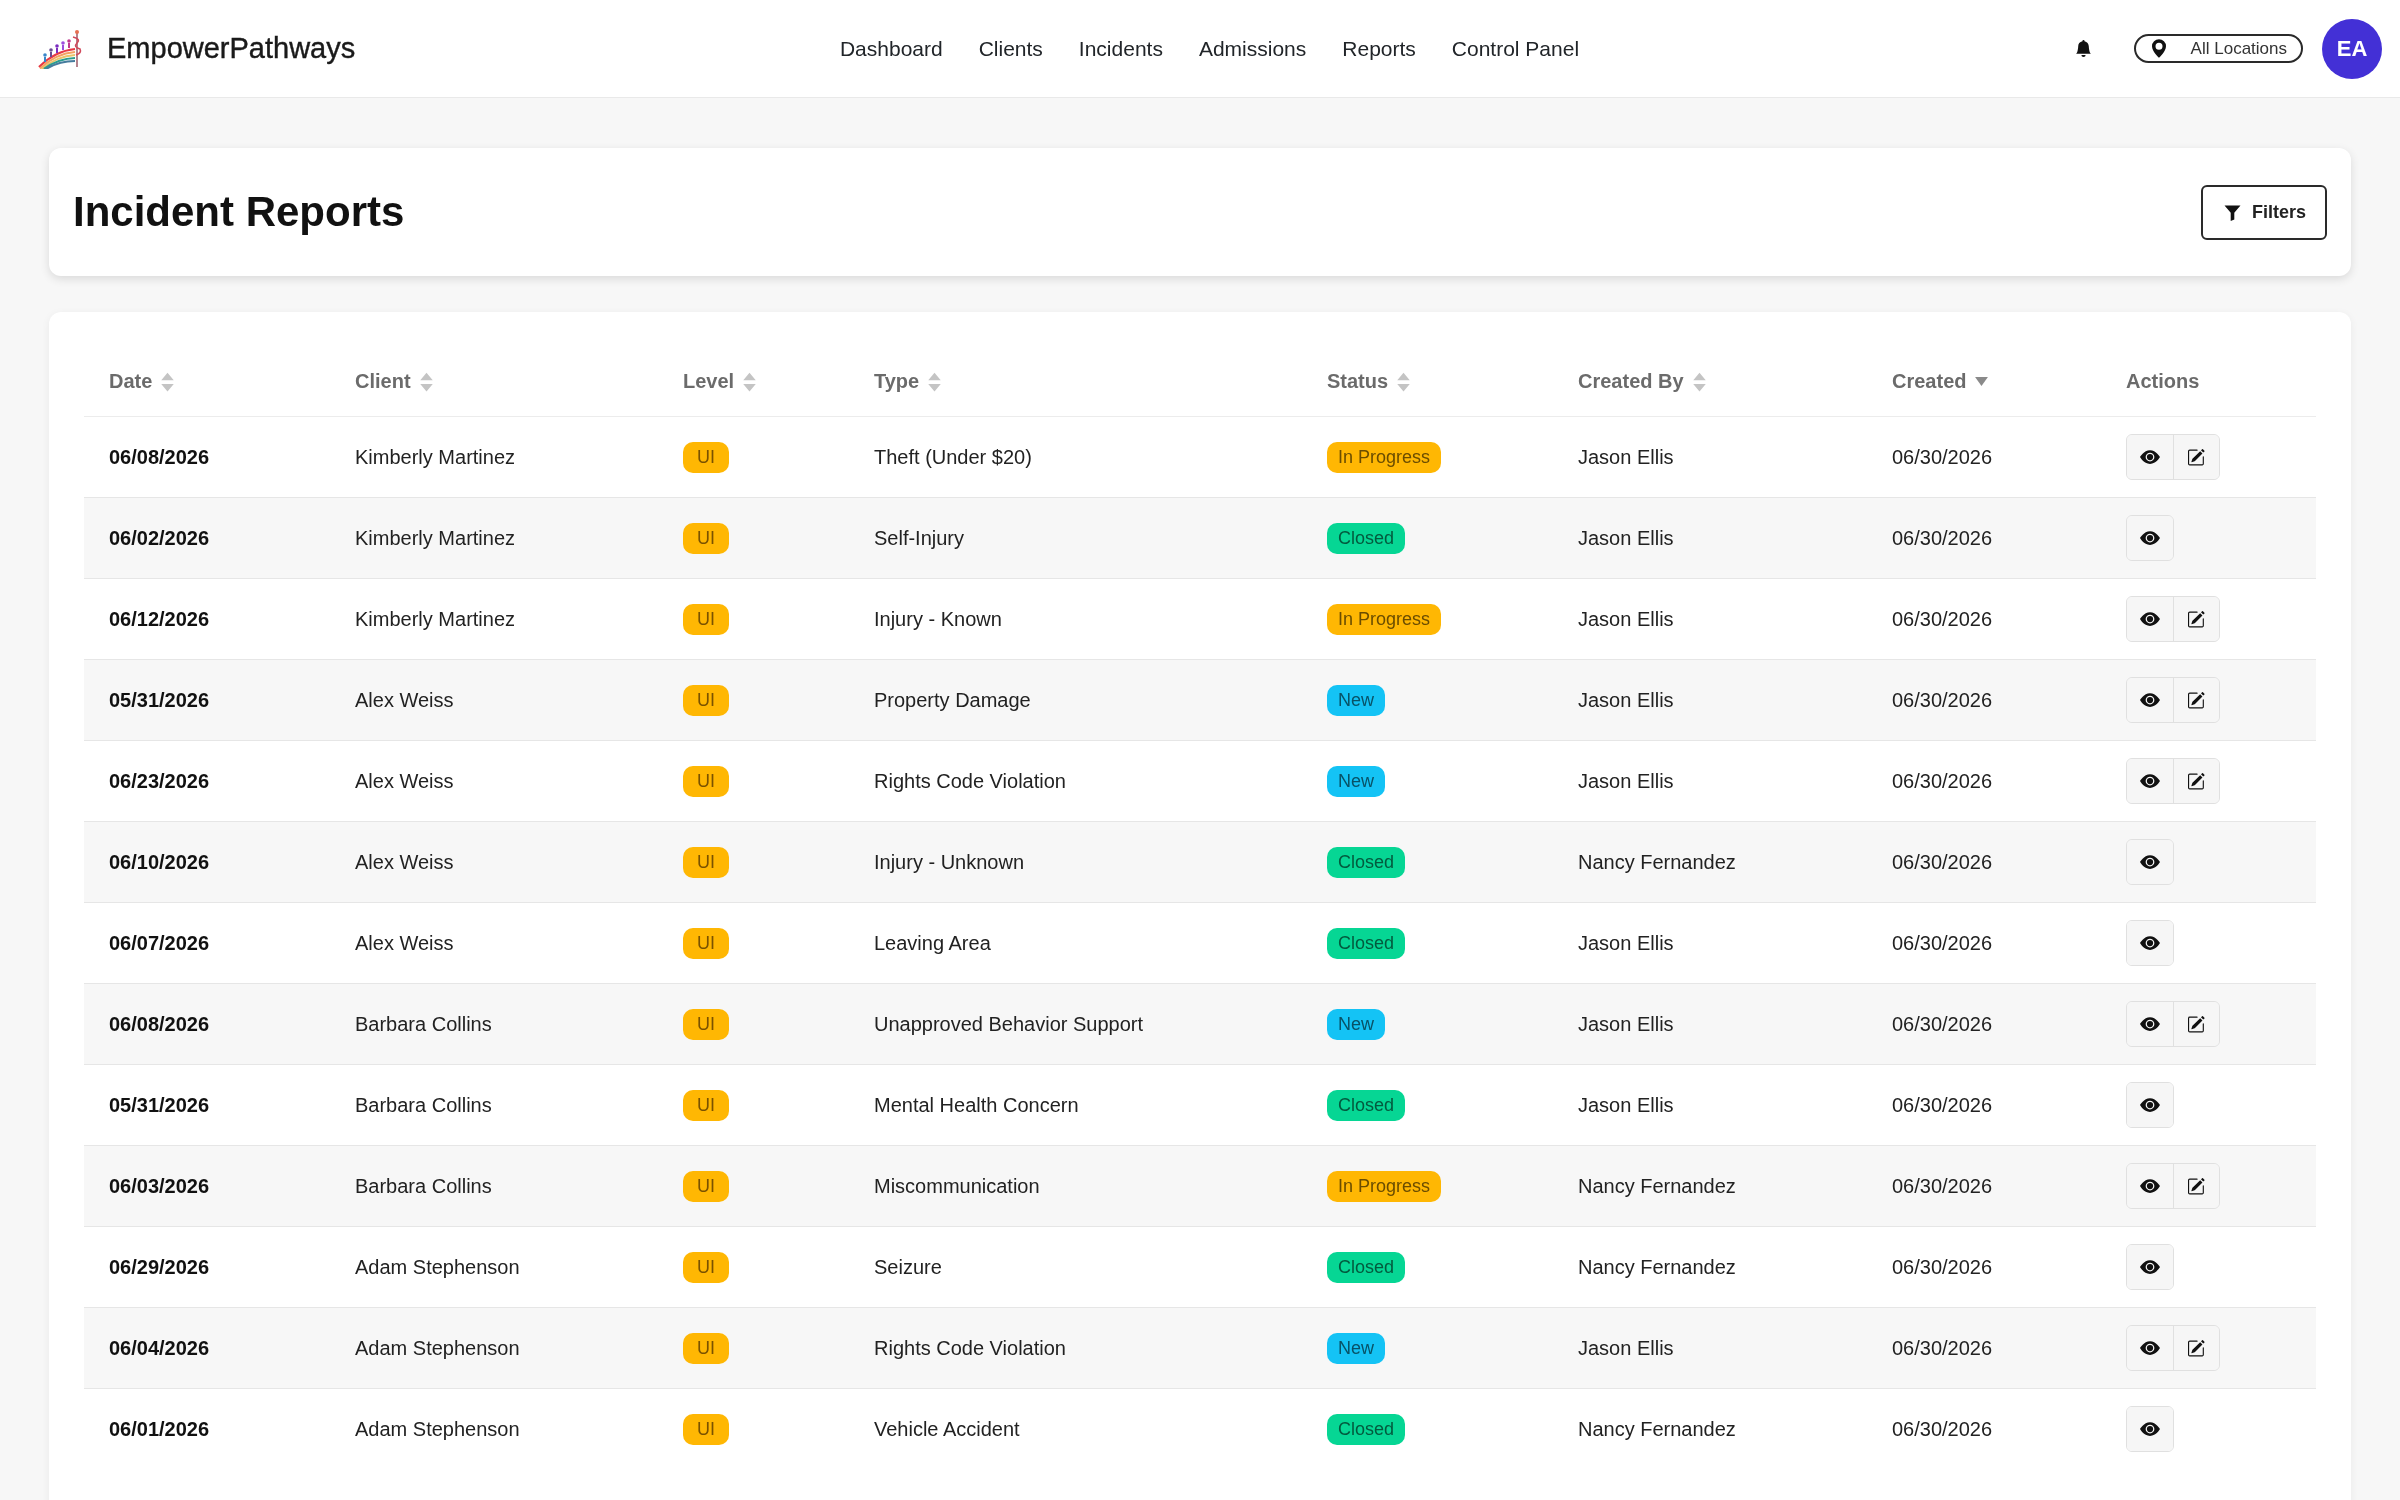 The image size is (2400, 1500). Describe the element at coordinates (908, 1266) in the screenshot. I see `incident-type: Seizure` at that location.